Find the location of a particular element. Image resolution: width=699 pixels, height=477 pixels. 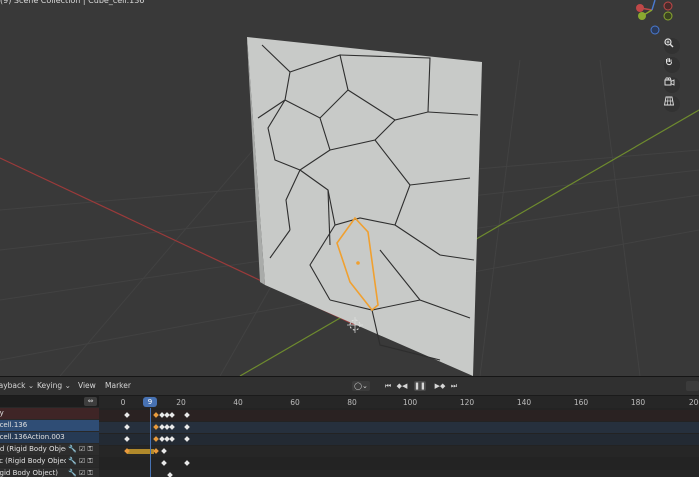

channel-object: Cube_cell.136 is located at coordinates (49, 425).